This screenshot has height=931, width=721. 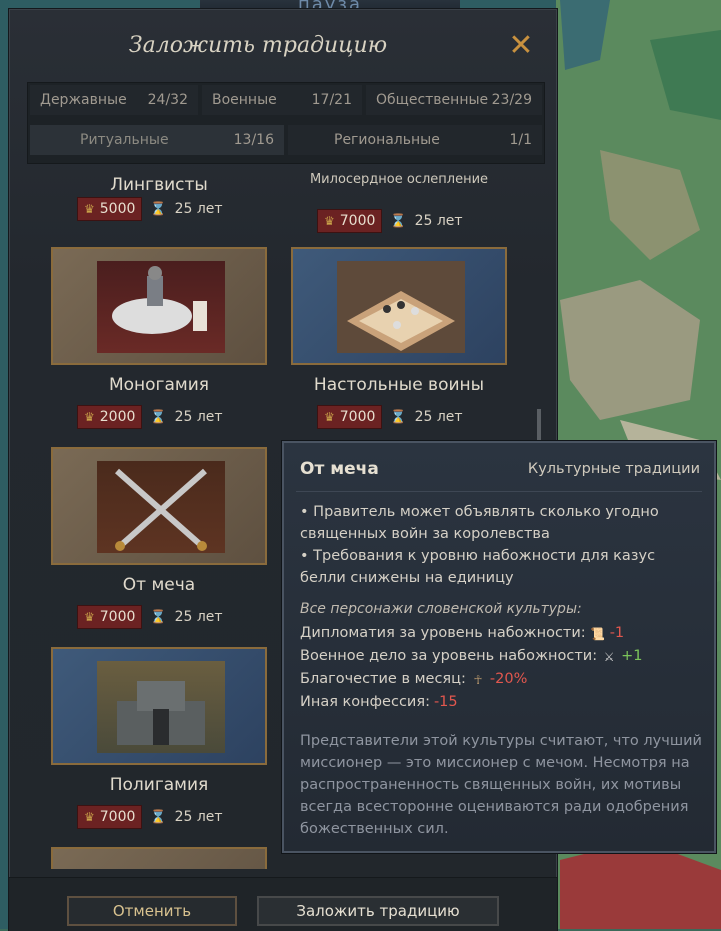 I want to click on tradition-name: Милосердное ослепление, so click(x=399, y=179).